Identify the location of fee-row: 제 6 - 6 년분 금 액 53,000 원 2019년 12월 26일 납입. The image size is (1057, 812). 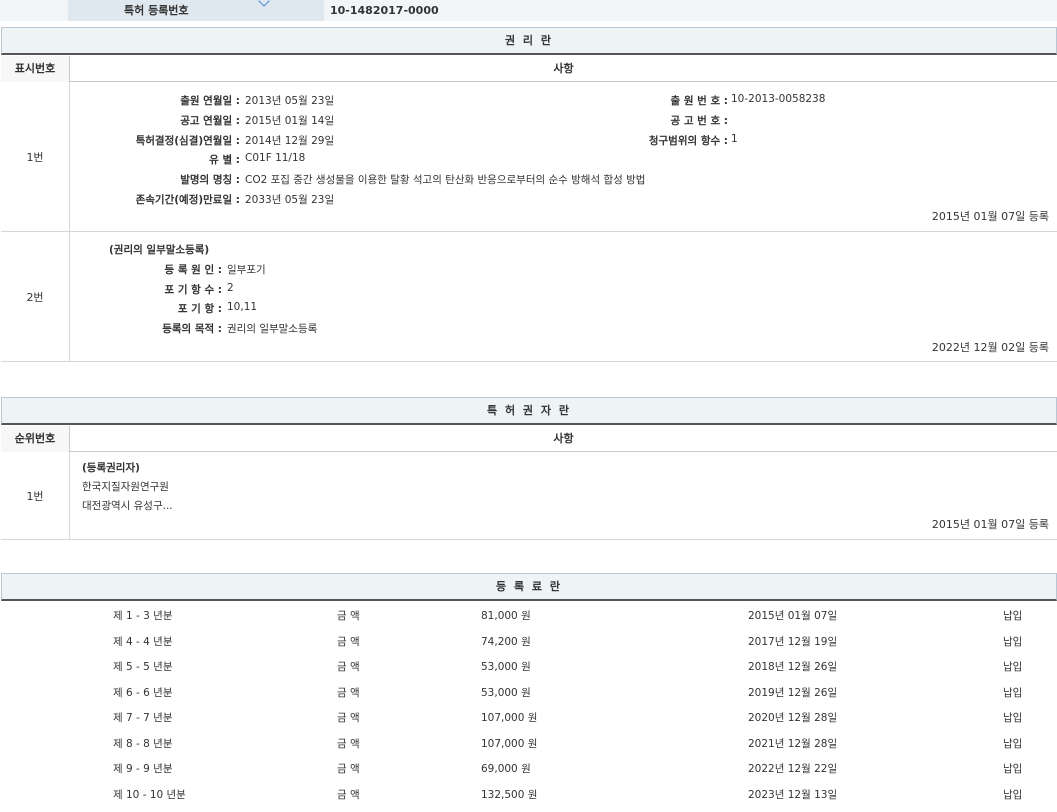
(529, 691).